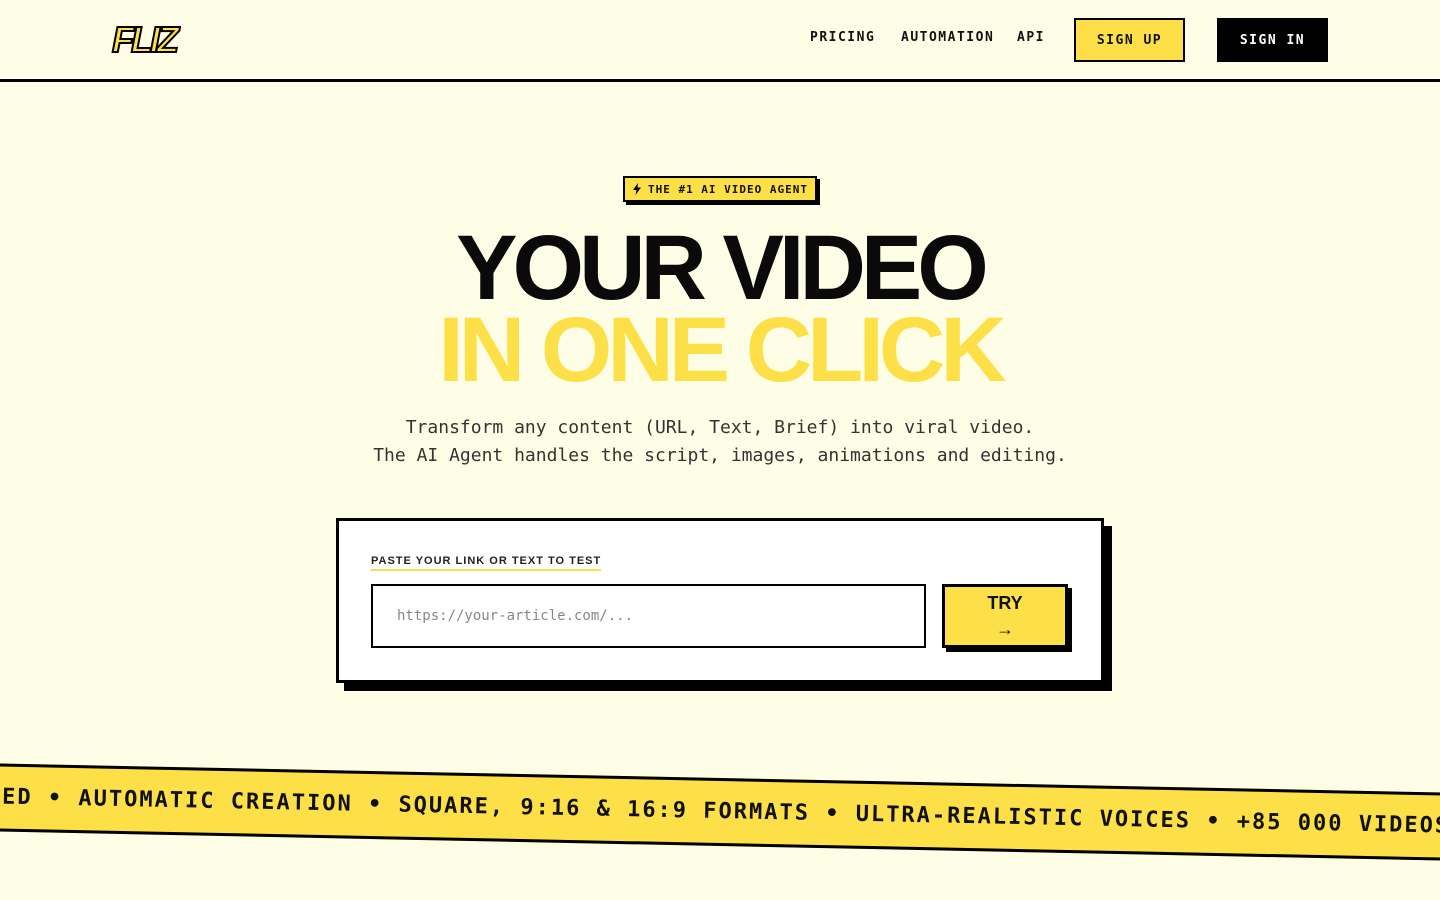  I want to click on hero-badge: THE #1 AI VIDEO AGENT, so click(720, 189).